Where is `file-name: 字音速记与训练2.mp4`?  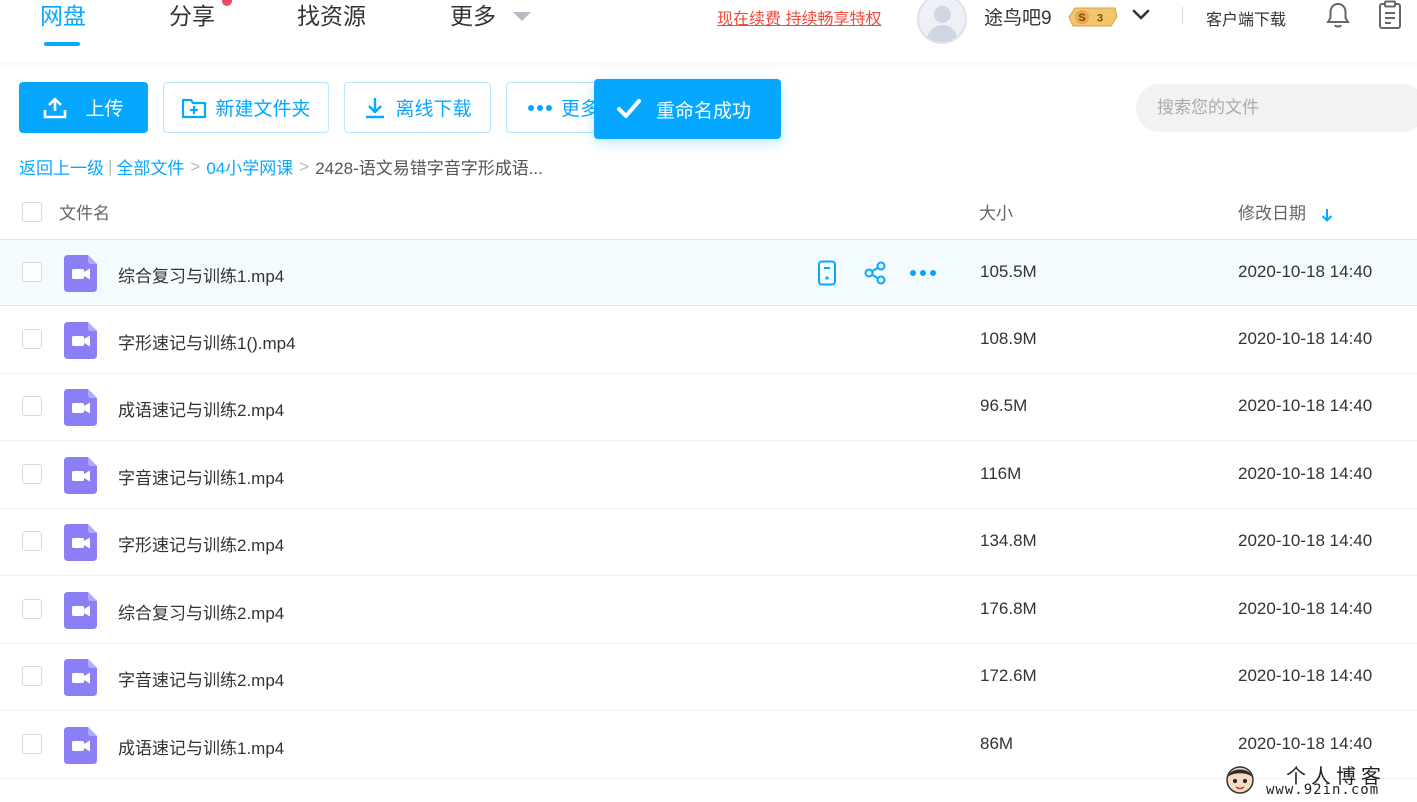
file-name: 字音速记与训练2.mp4 is located at coordinates (201, 678).